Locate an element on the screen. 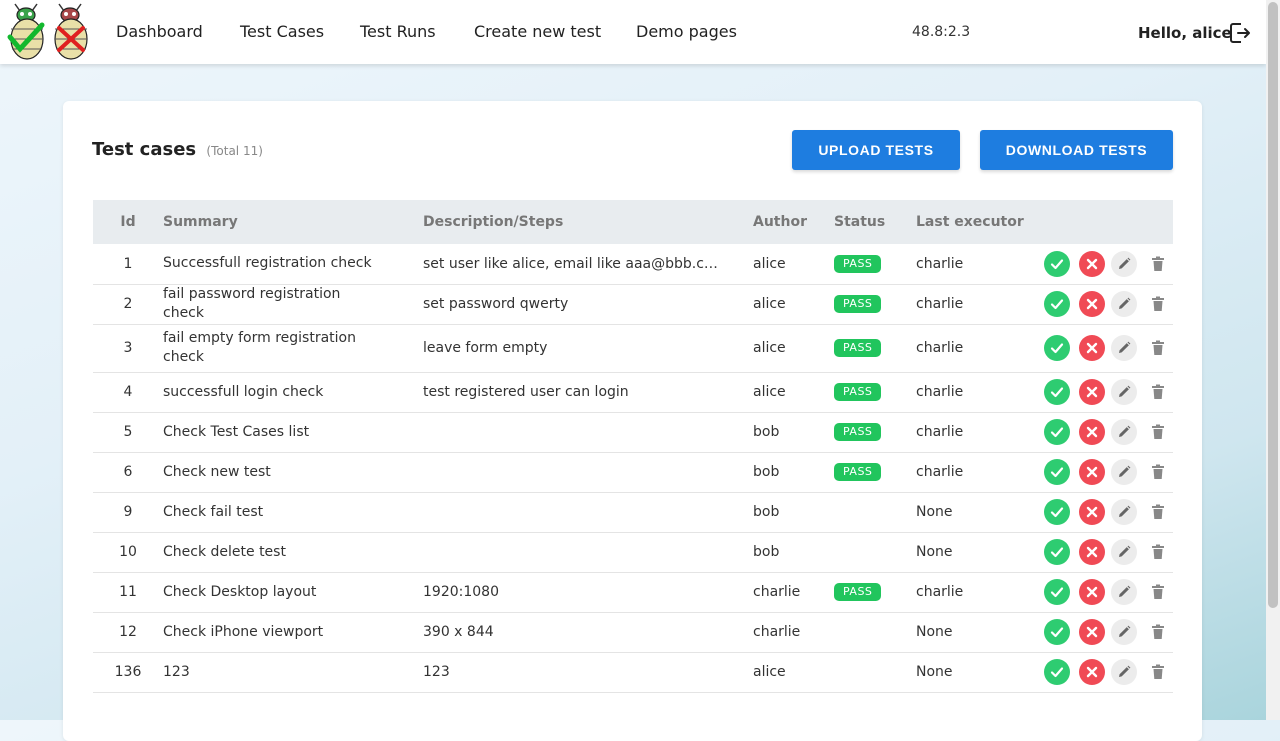  nav-demo-pages: Demo pages is located at coordinates (686, 31).